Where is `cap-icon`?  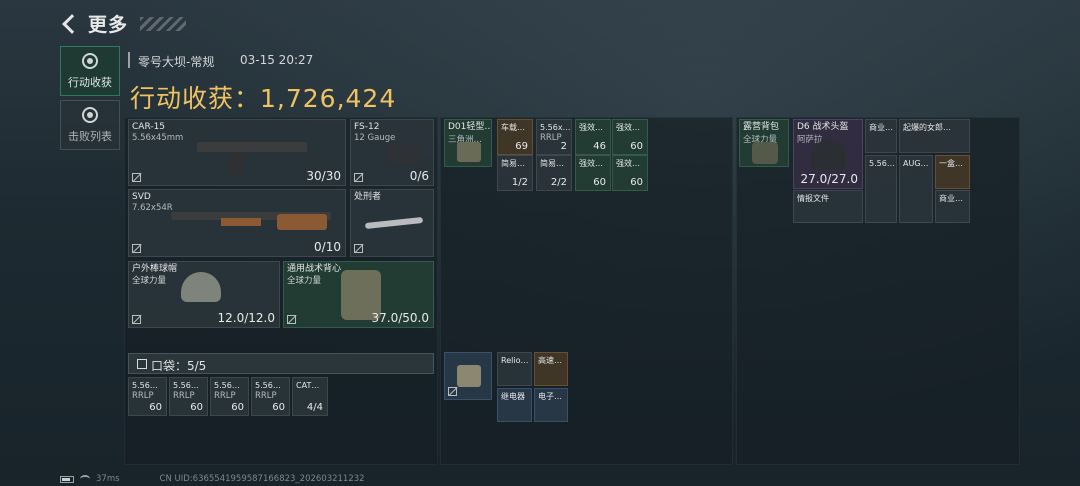
cap-icon is located at coordinates (201, 287).